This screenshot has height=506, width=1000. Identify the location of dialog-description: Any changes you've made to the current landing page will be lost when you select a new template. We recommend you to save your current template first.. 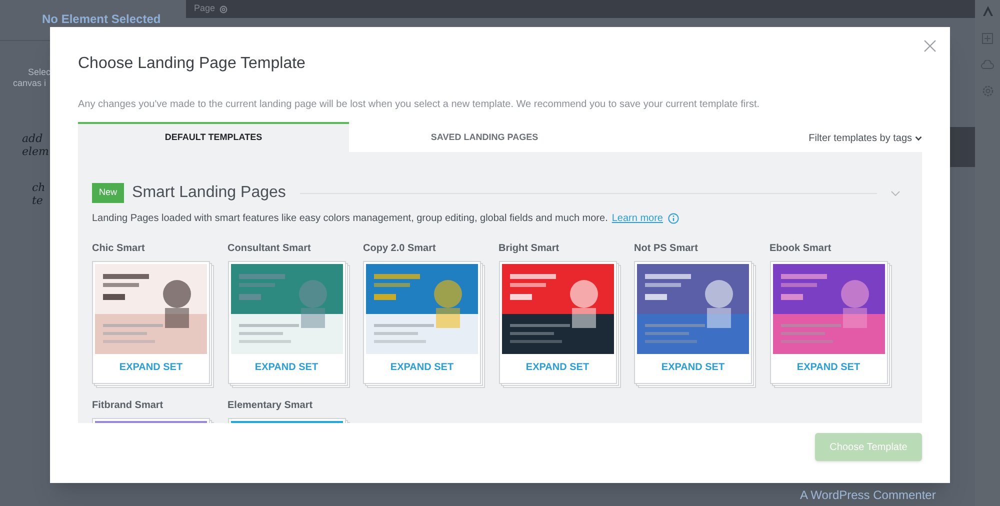
(419, 105).